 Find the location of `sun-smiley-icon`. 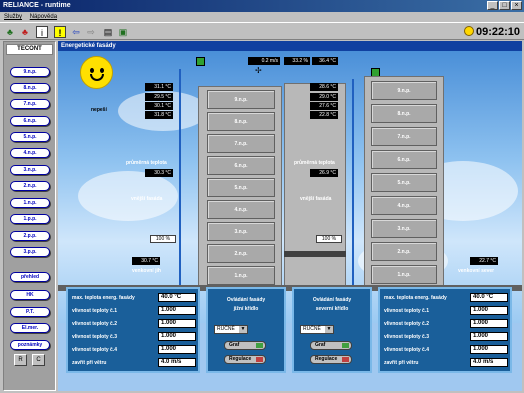

sun-smiley-icon is located at coordinates (96, 72).